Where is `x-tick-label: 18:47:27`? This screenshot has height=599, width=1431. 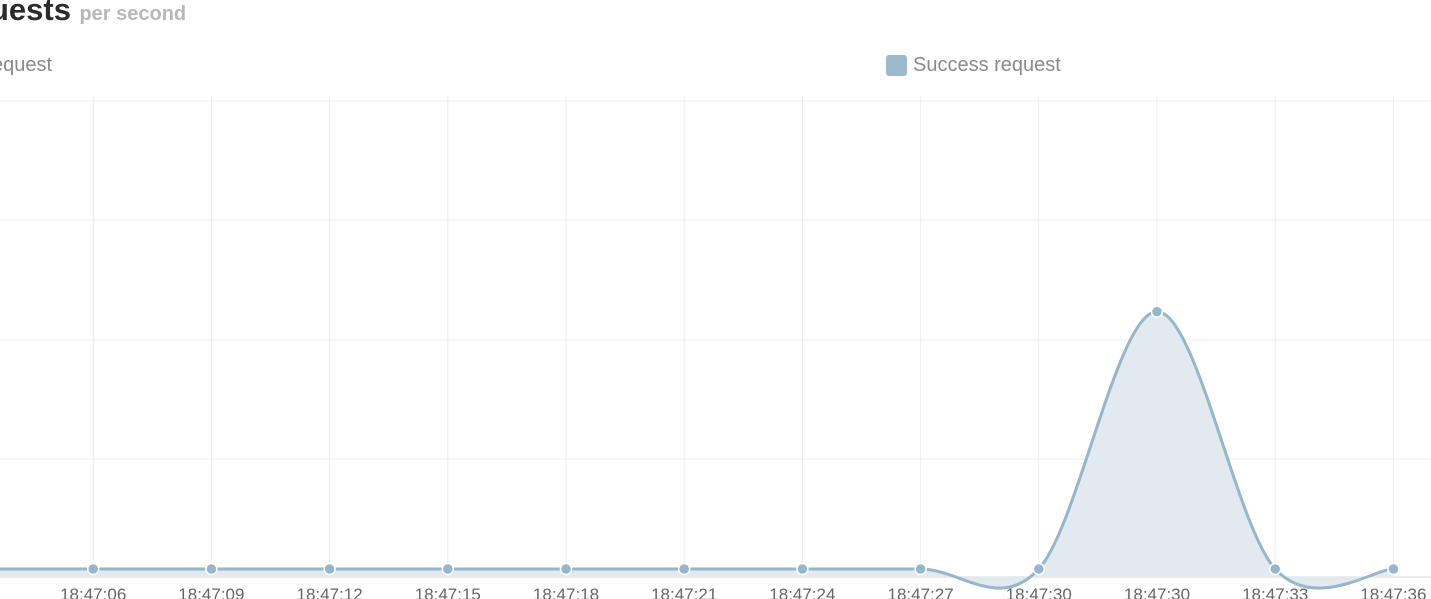
x-tick-label: 18:47:27 is located at coordinates (921, 592).